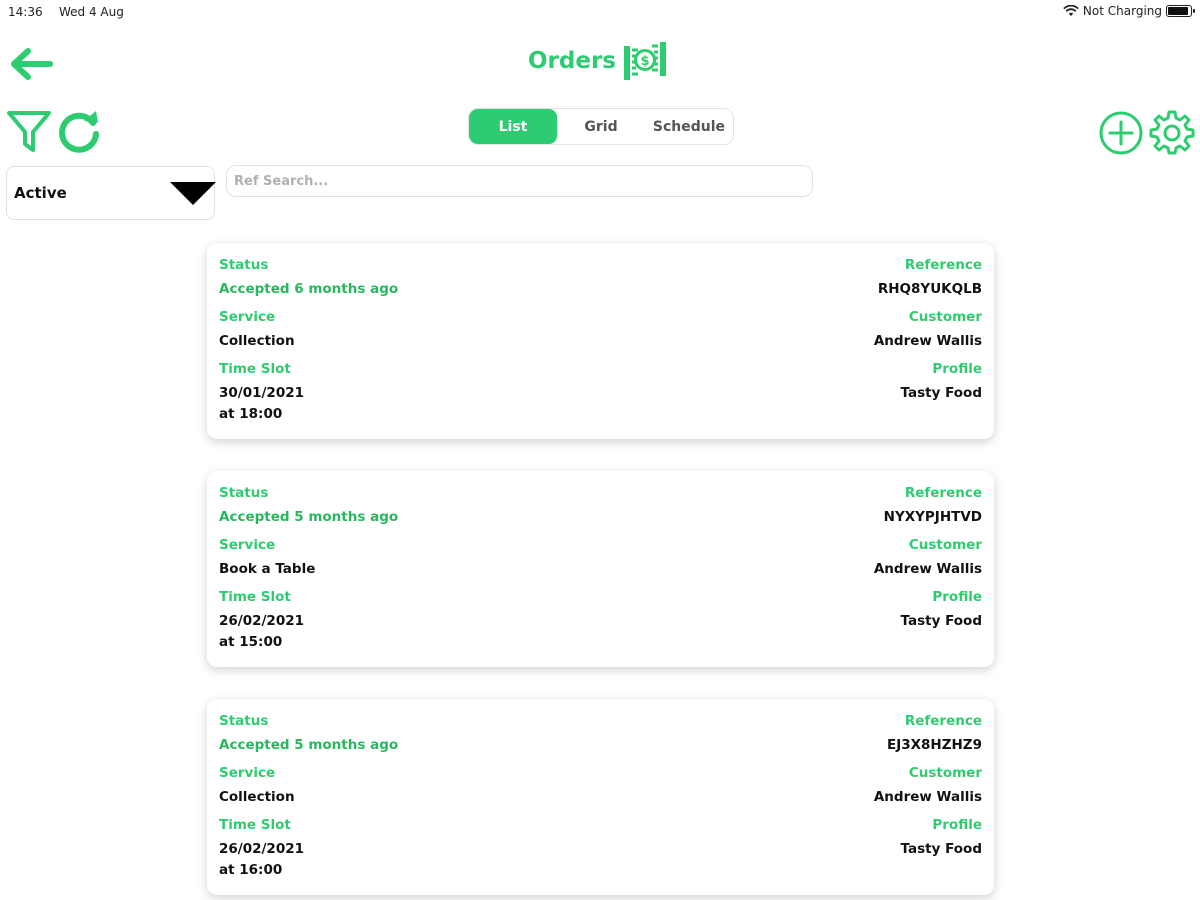 The image size is (1200, 900). What do you see at coordinates (40, 193) in the screenshot?
I see `status-filter-value: Active` at bounding box center [40, 193].